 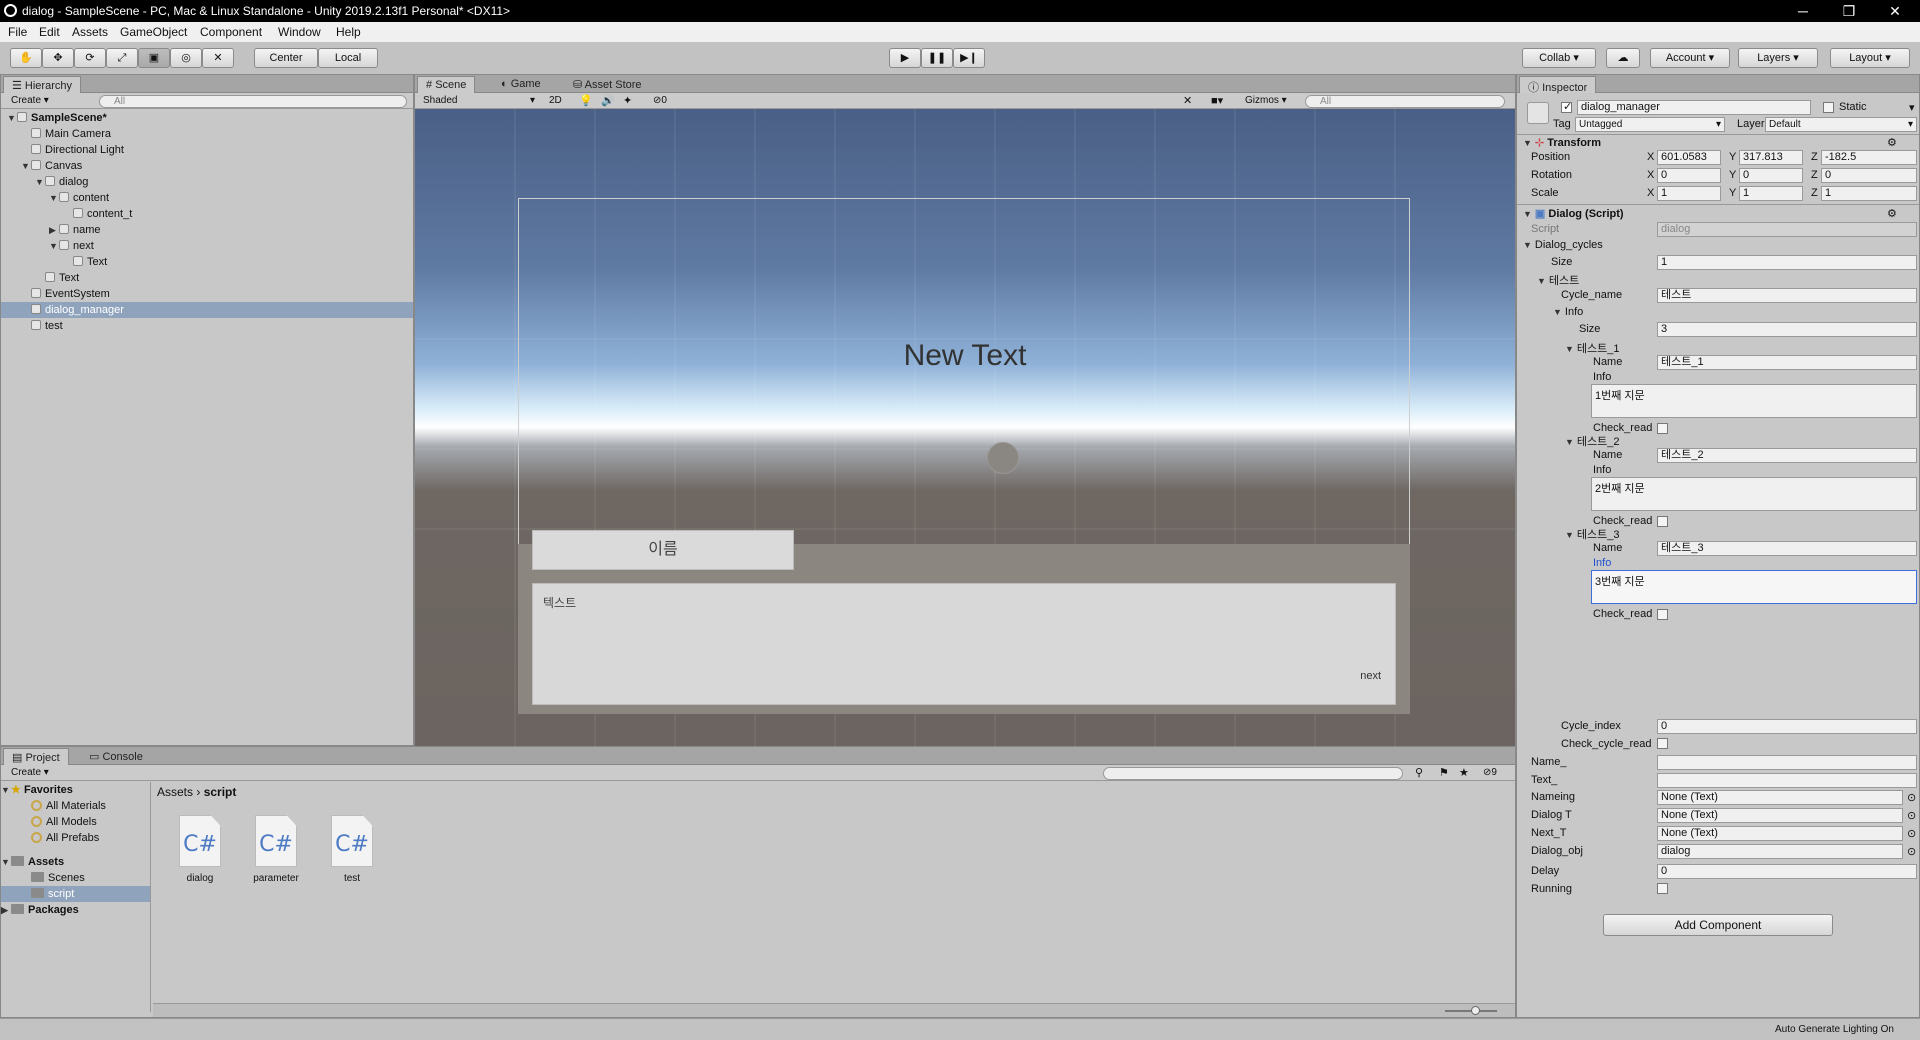 I want to click on rotate-tool-icon: ⟳, so click(x=90, y=58).